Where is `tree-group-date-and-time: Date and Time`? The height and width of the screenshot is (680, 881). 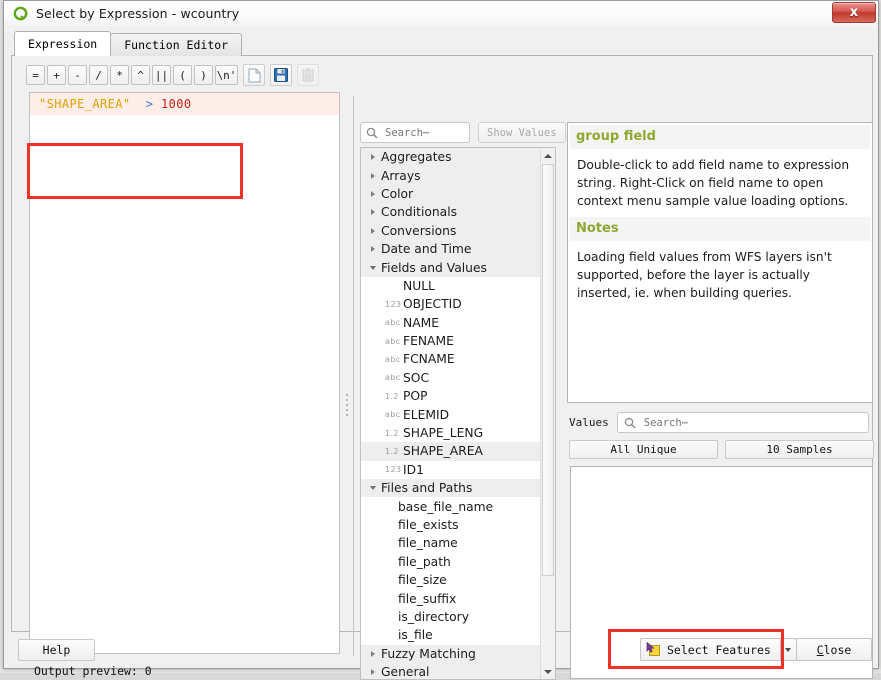 tree-group-date-and-time: Date and Time is located at coordinates (458, 249).